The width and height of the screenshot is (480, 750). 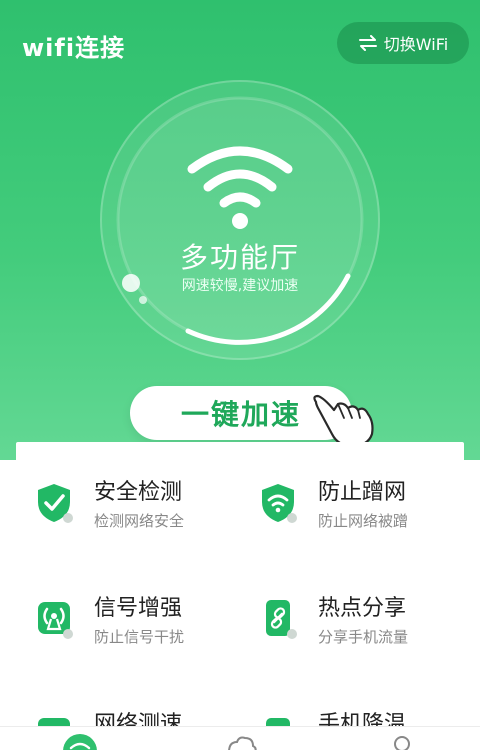 What do you see at coordinates (402, 742) in the screenshot?
I see `profile-tab-icon` at bounding box center [402, 742].